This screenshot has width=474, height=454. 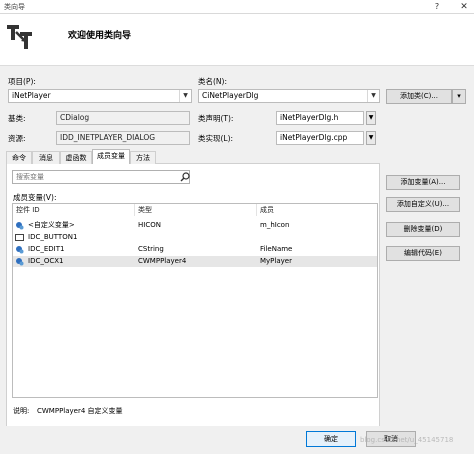 I want to click on row-control-id: IDC_EDIT1, so click(x=46, y=249).